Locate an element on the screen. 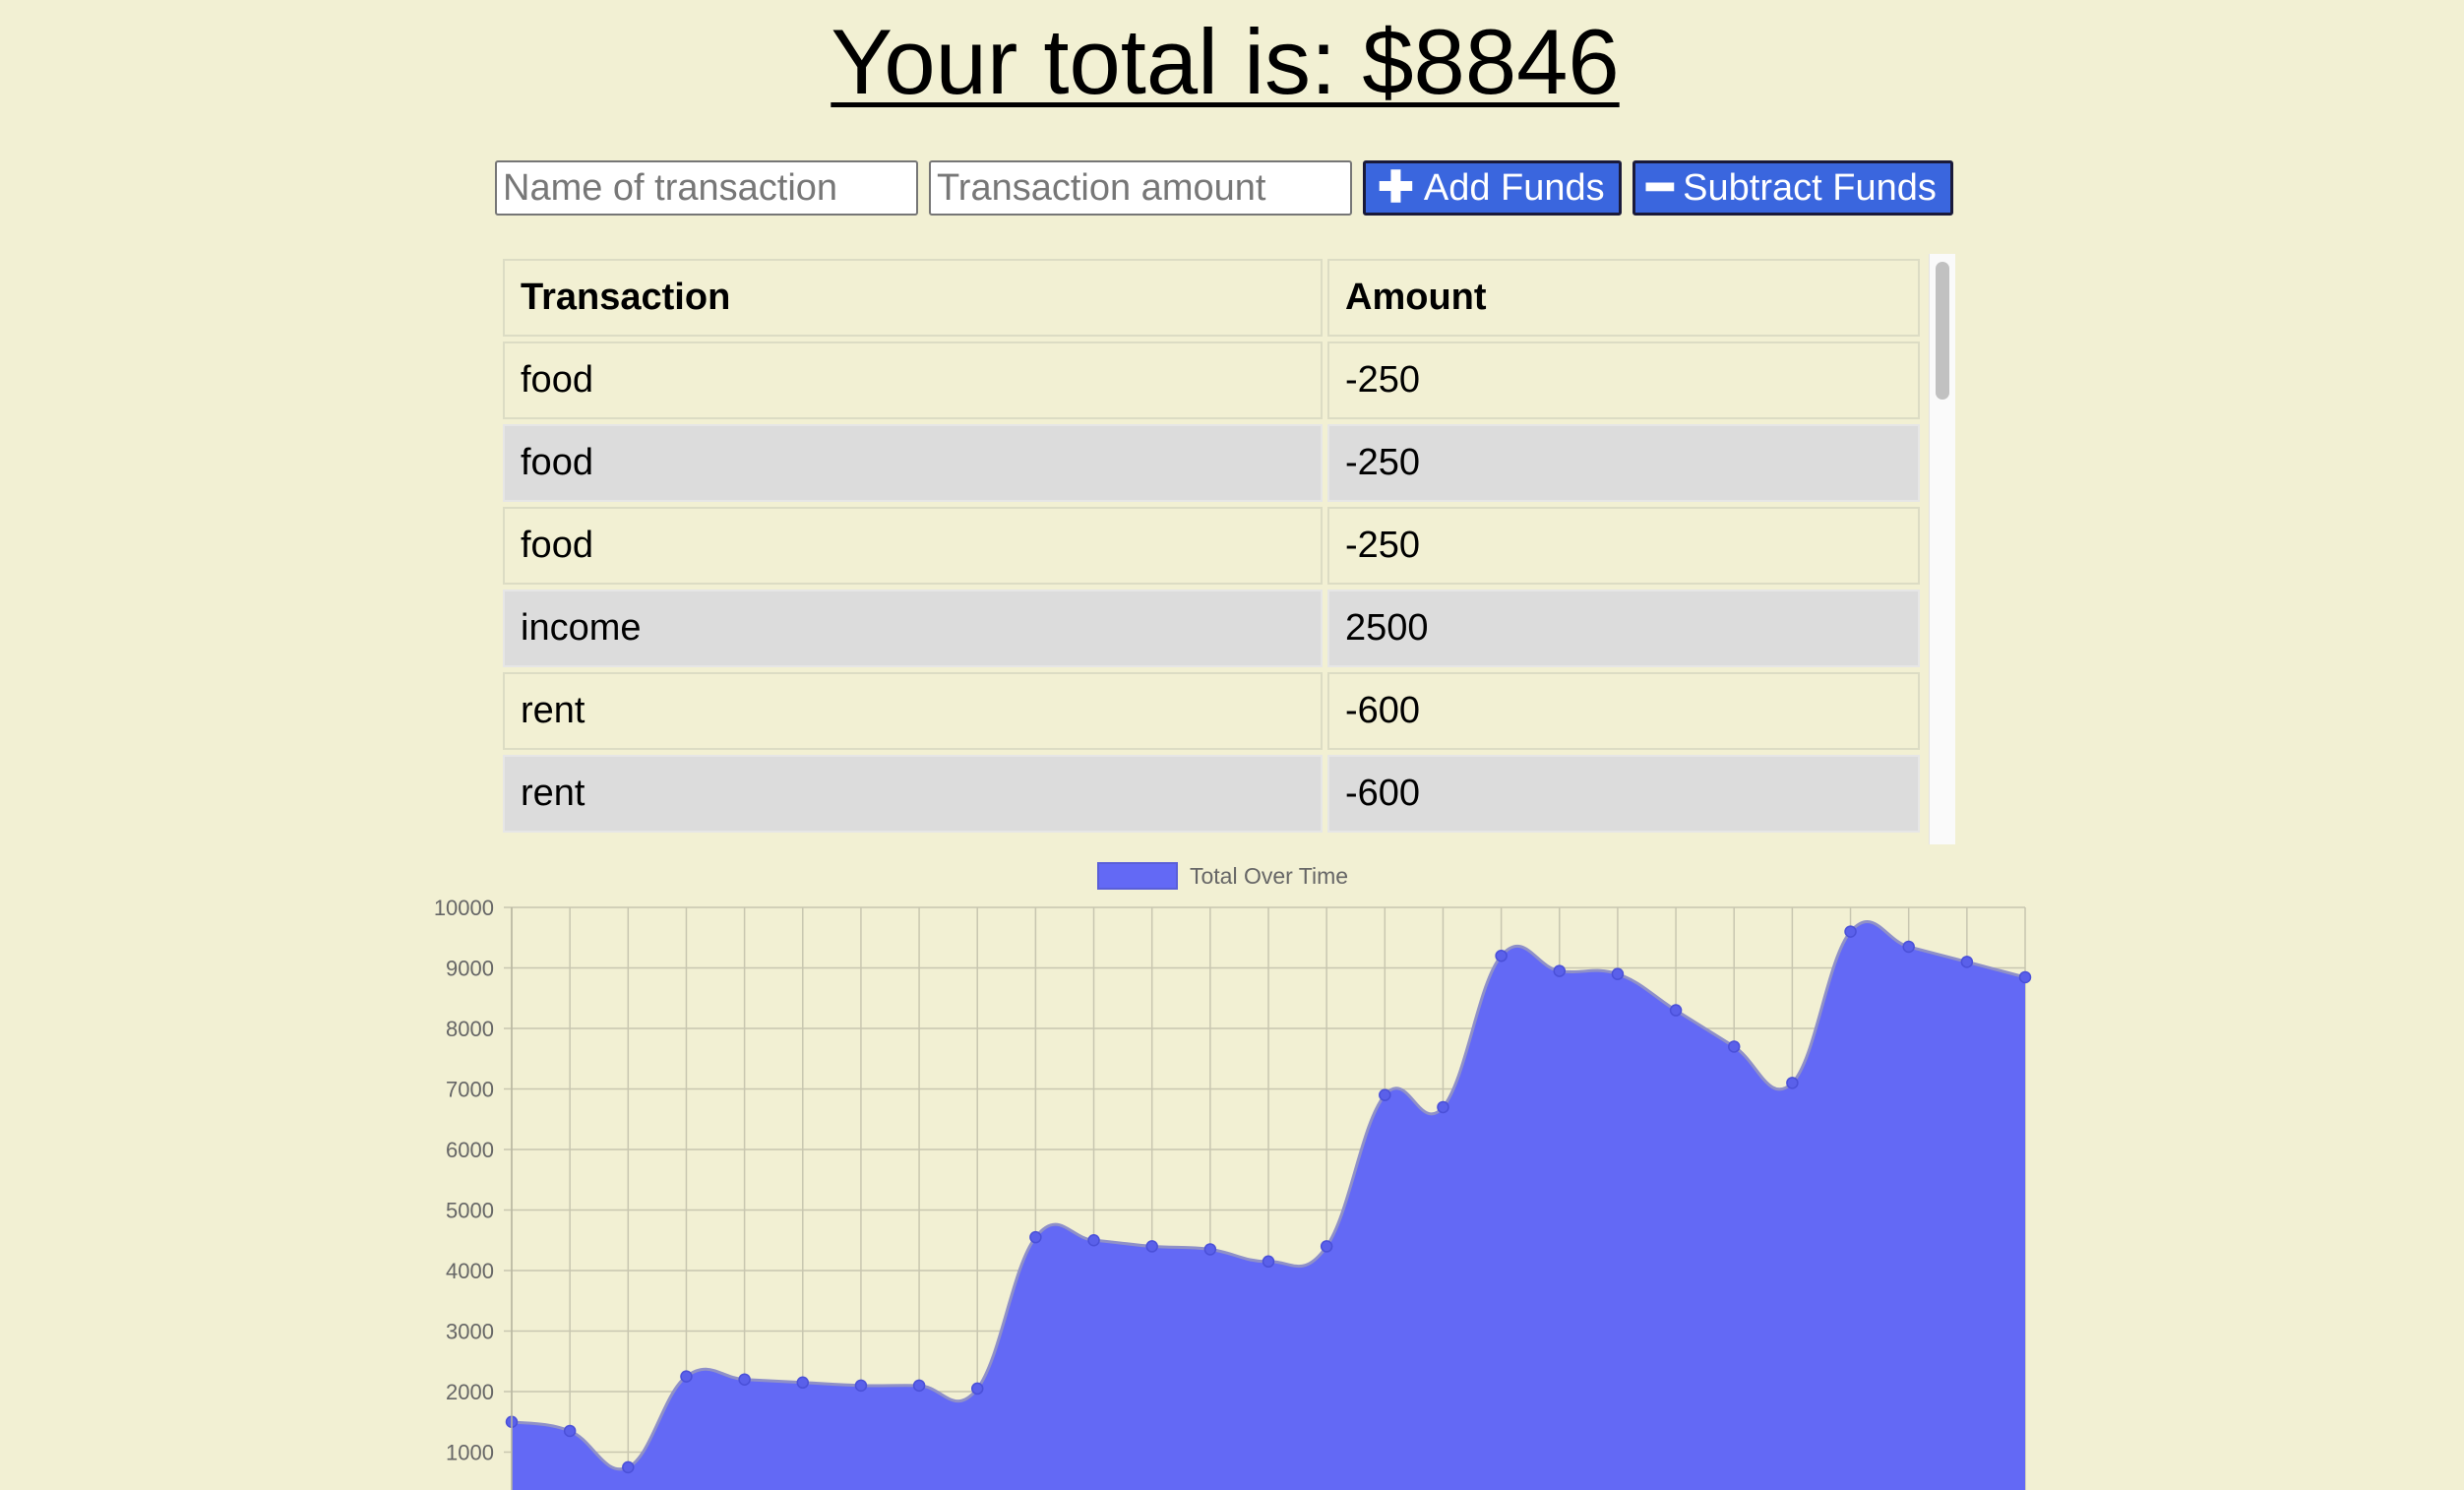  plus-icon: ✚ is located at coordinates (1396, 187).